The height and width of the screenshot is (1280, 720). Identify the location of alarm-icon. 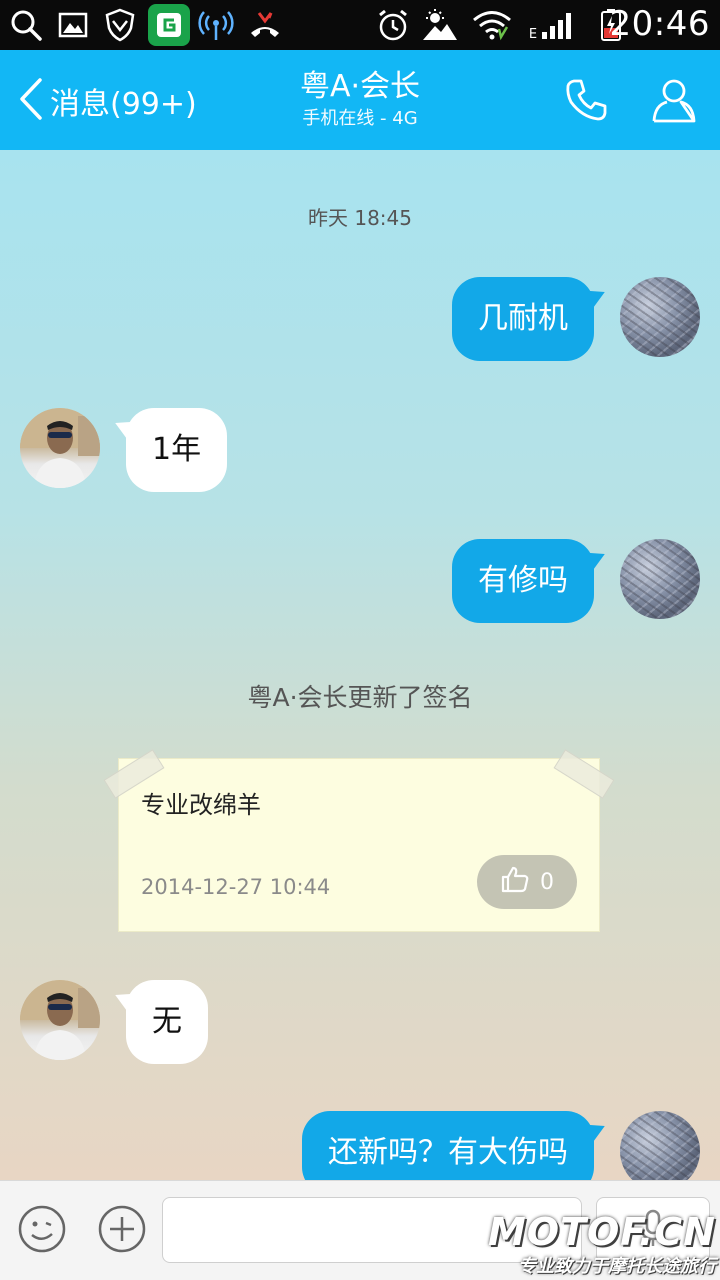
(393, 25).